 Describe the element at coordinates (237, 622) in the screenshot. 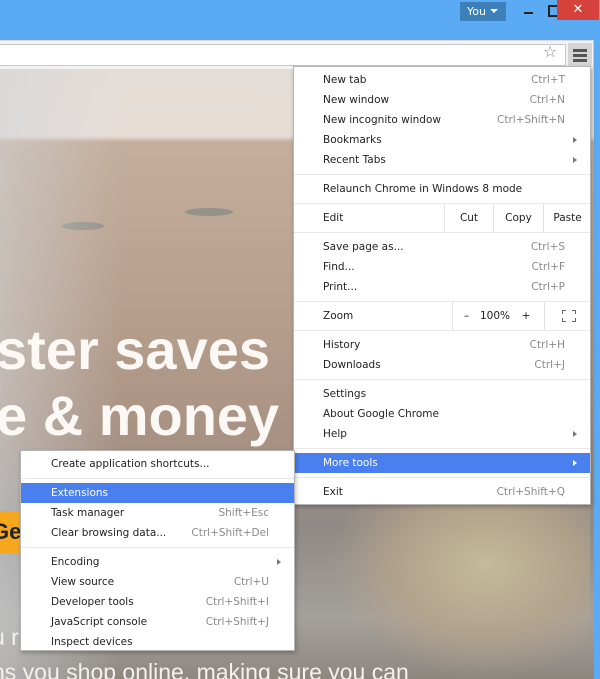

I see `menu-item-shortcut: Ctrl+Shift+J` at that location.